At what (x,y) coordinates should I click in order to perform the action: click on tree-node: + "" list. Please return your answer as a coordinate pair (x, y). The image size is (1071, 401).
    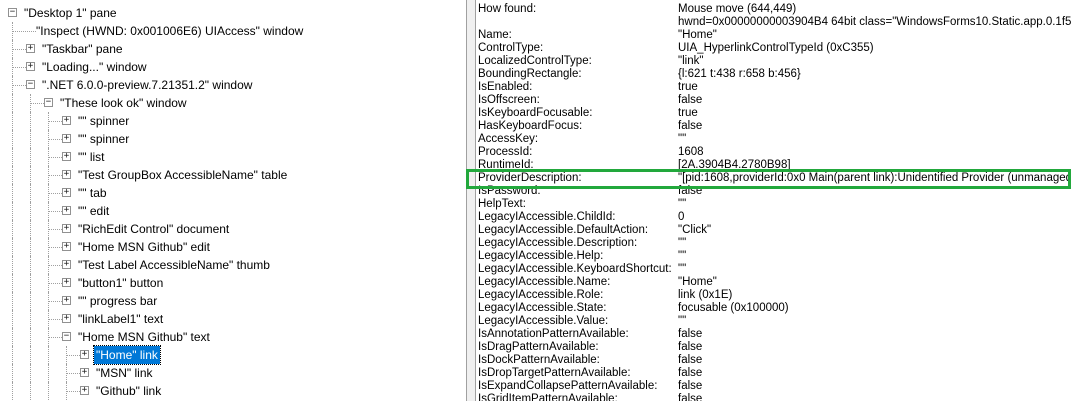
    Looking at the image, I should click on (233, 157).